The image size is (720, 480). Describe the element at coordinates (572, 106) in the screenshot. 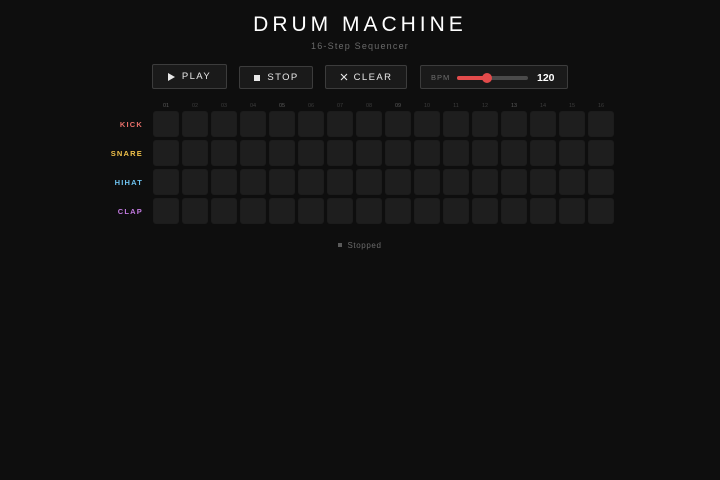

I see `step-number: 15` at that location.